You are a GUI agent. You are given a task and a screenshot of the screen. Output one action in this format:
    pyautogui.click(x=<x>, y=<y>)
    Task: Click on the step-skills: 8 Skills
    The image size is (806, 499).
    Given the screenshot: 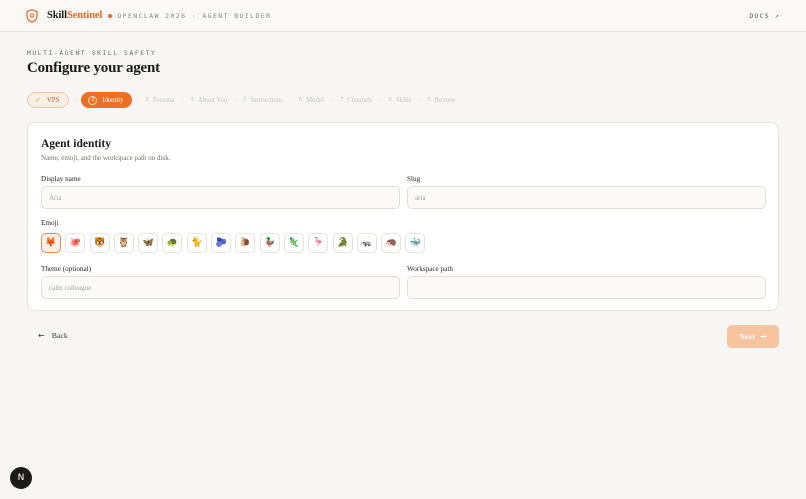 What is the action you would take?
    pyautogui.click(x=400, y=100)
    